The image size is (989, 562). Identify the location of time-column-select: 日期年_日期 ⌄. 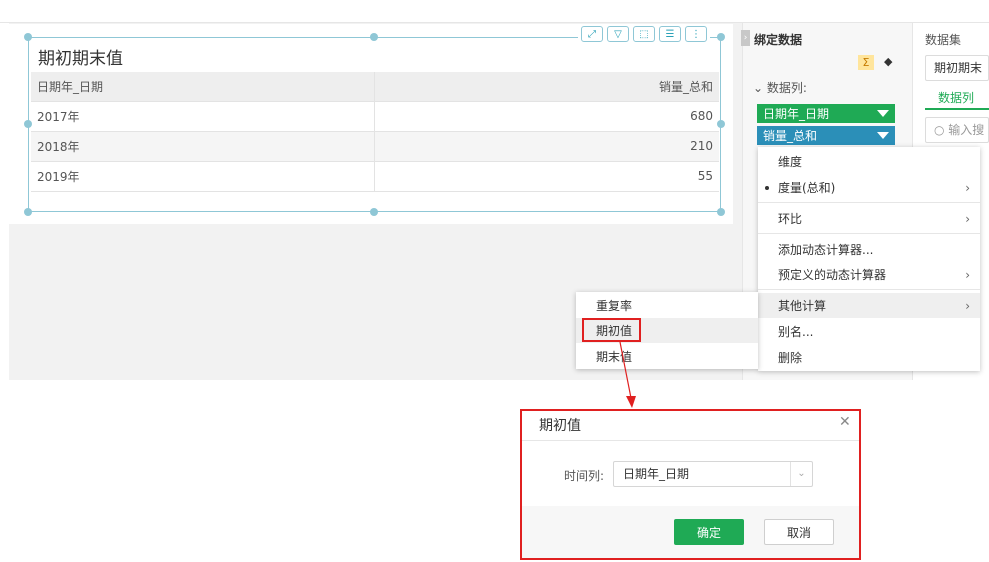
(713, 474).